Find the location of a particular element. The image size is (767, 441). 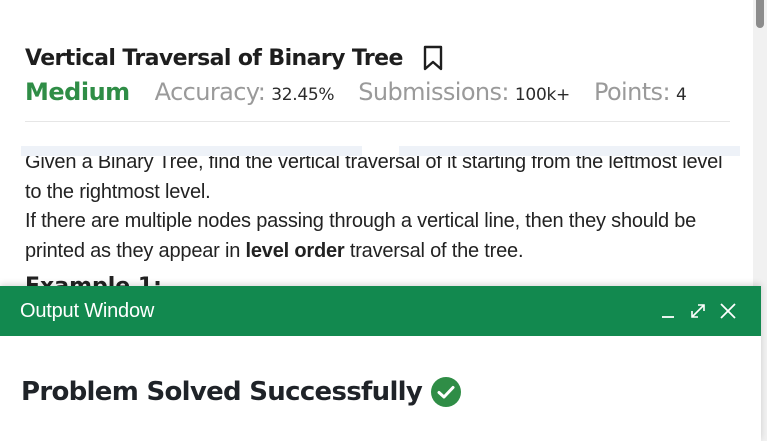

result-panel-right is located at coordinates (569, 151).